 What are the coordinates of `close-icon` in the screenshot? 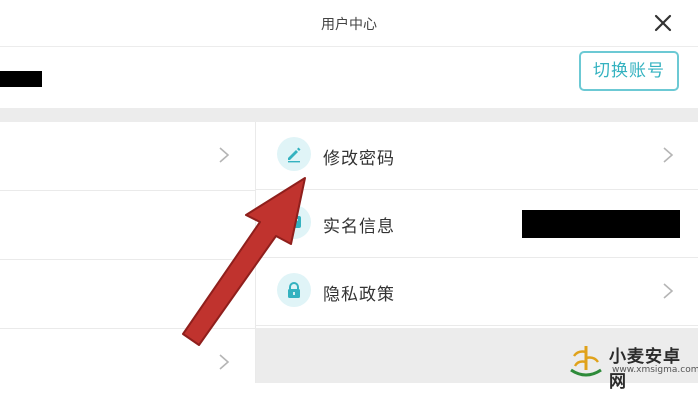 It's located at (663, 23).